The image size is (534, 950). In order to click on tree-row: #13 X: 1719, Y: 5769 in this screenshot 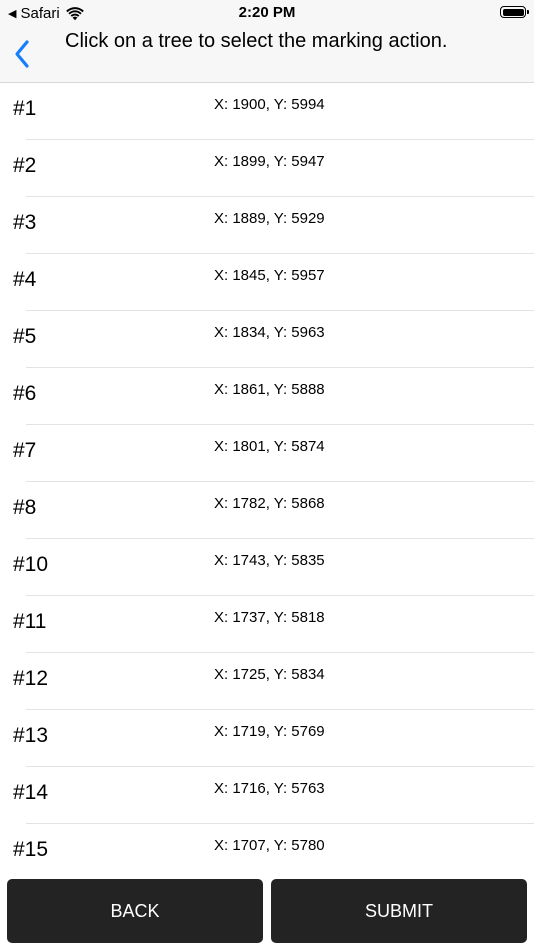, I will do `click(267, 738)`.